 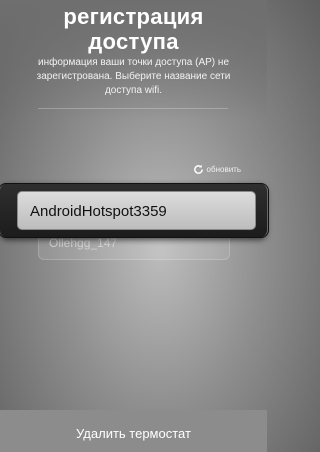 I want to click on page-title: регистрация доступа, so click(x=133, y=29).